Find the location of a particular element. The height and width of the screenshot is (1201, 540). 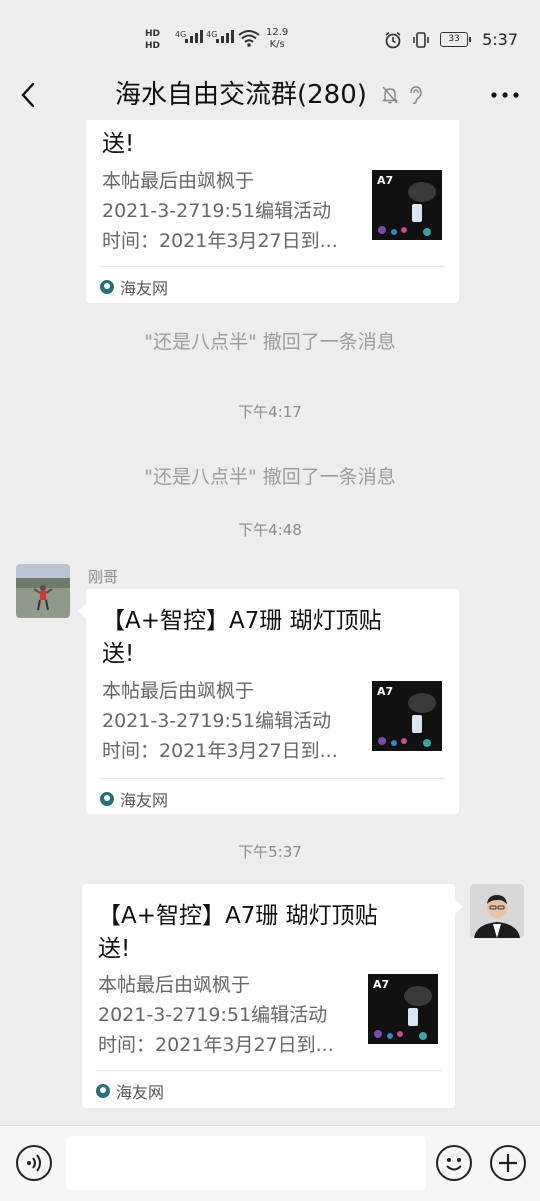

emoji-icon is located at coordinates (454, 1164).